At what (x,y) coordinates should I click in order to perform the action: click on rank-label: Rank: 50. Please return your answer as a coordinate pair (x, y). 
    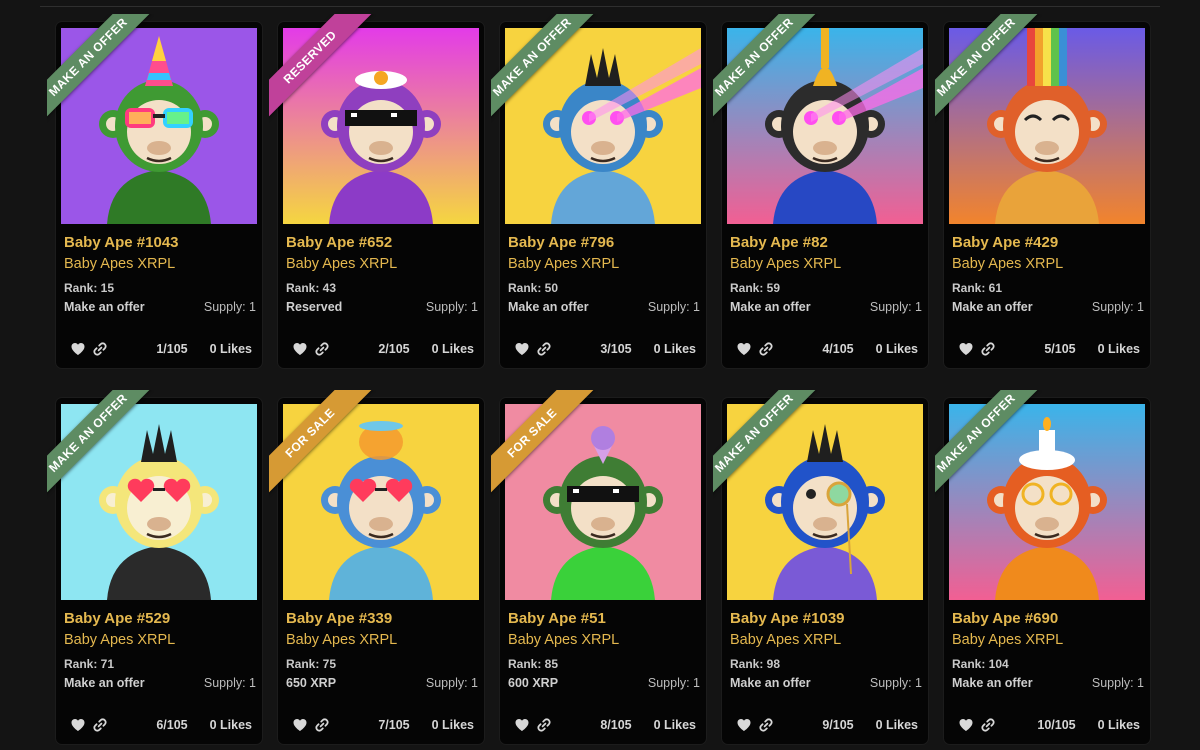
    Looking at the image, I should click on (533, 288).